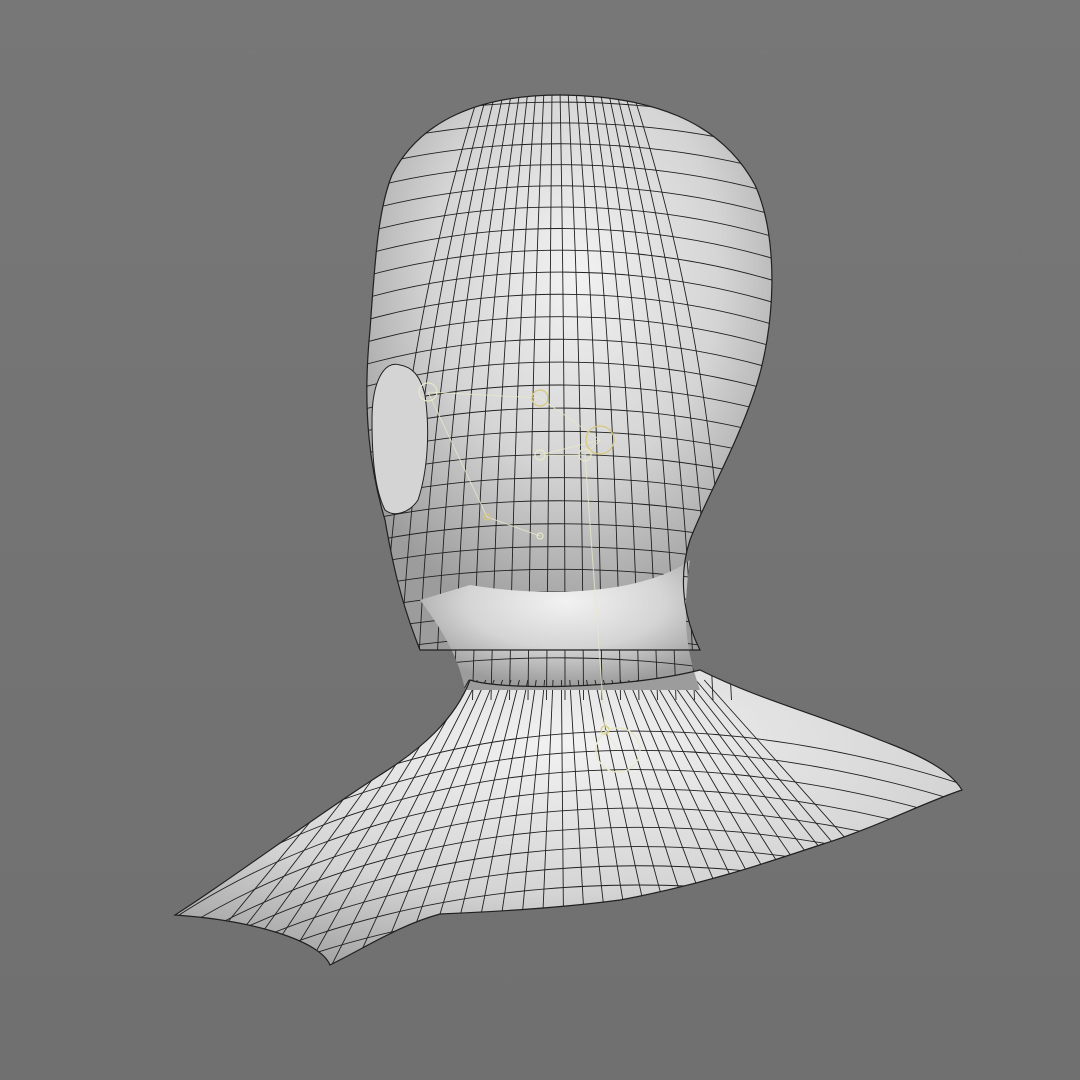  I want to click on ear-surface, so click(400, 439).